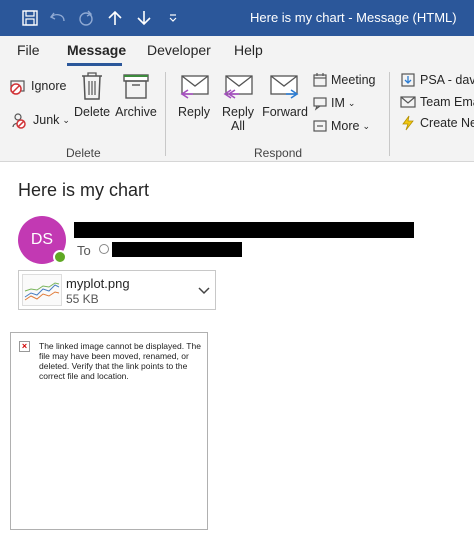  What do you see at coordinates (238, 102) in the screenshot?
I see `reply-all-button: Reply All` at bounding box center [238, 102].